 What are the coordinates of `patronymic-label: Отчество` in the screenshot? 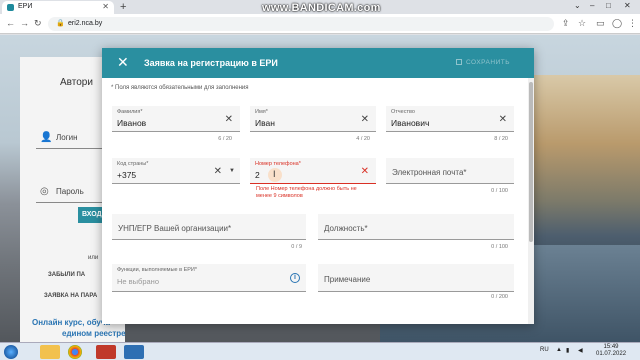 It's located at (403, 112).